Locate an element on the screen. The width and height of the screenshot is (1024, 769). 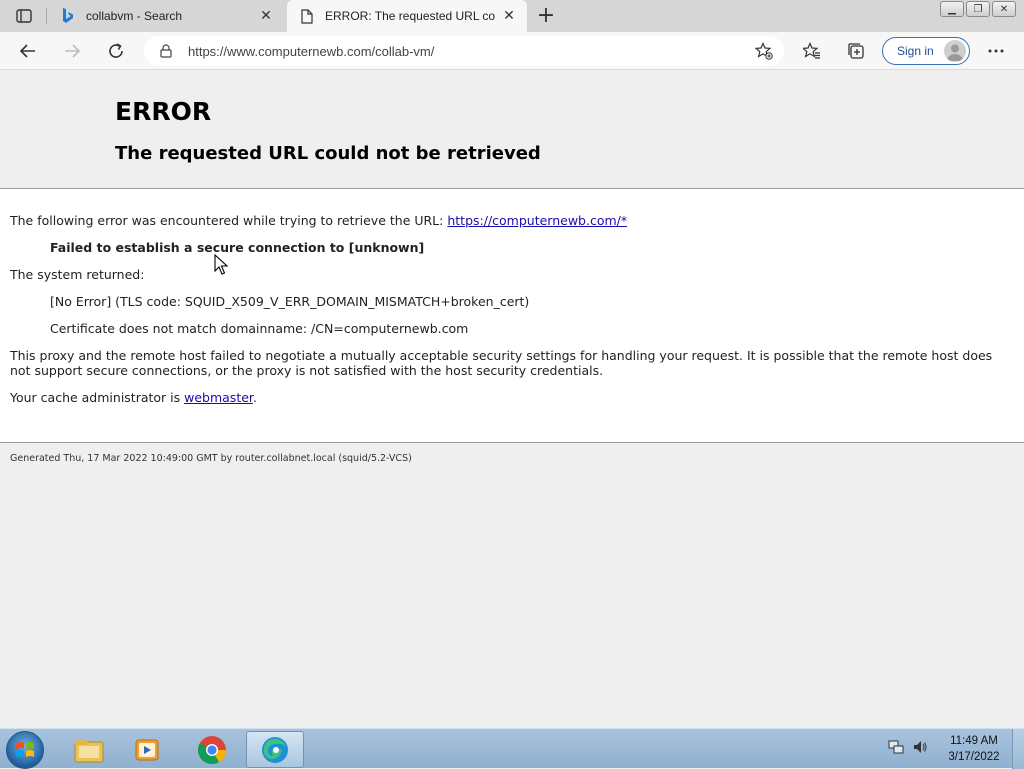
restore-icon: ❐ is located at coordinates (978, 9).